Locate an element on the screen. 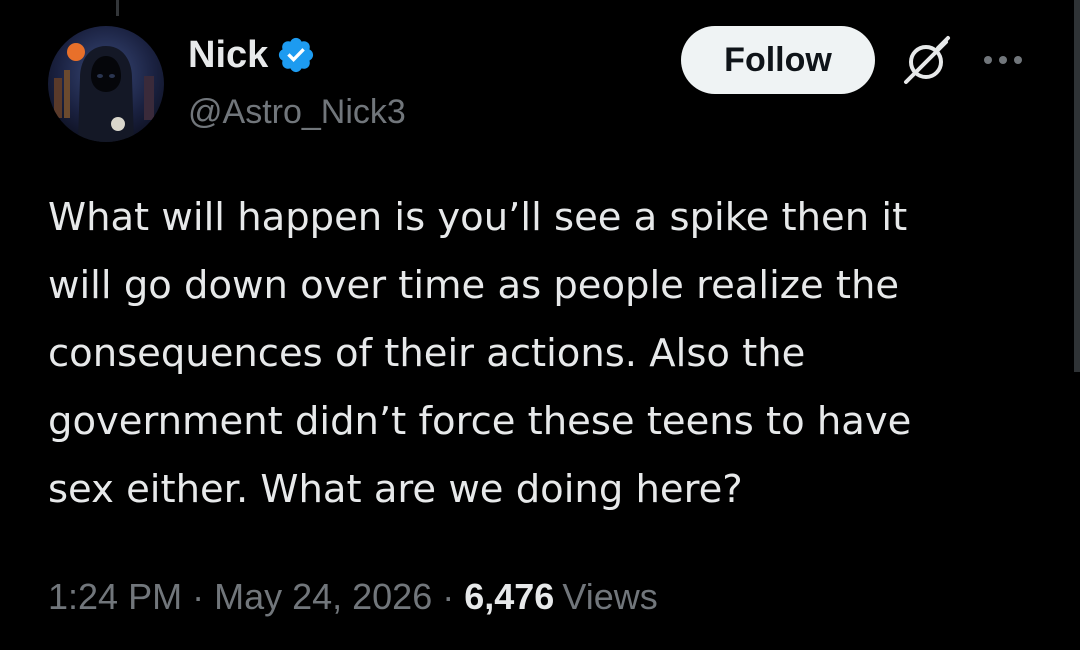  thread-connector-line is located at coordinates (117, 8).